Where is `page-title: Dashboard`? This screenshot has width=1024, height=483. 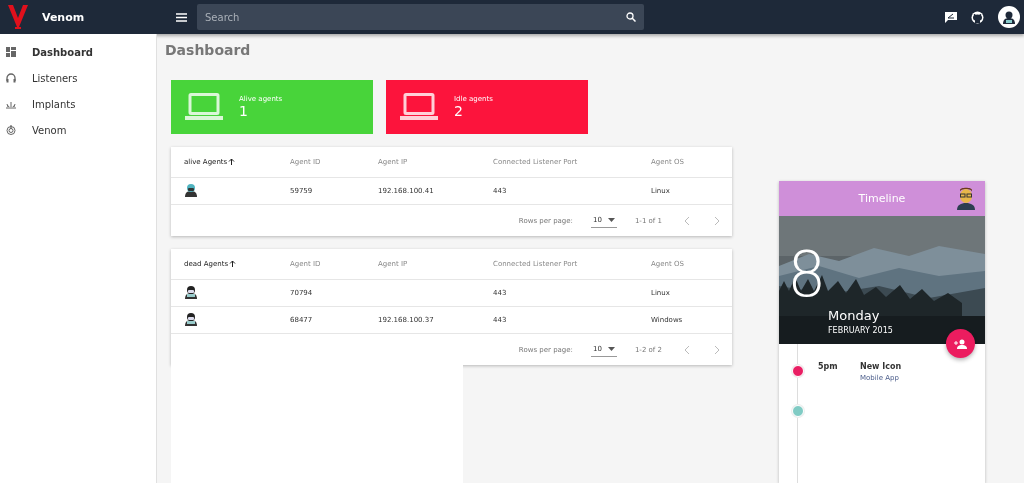 page-title: Dashboard is located at coordinates (208, 50).